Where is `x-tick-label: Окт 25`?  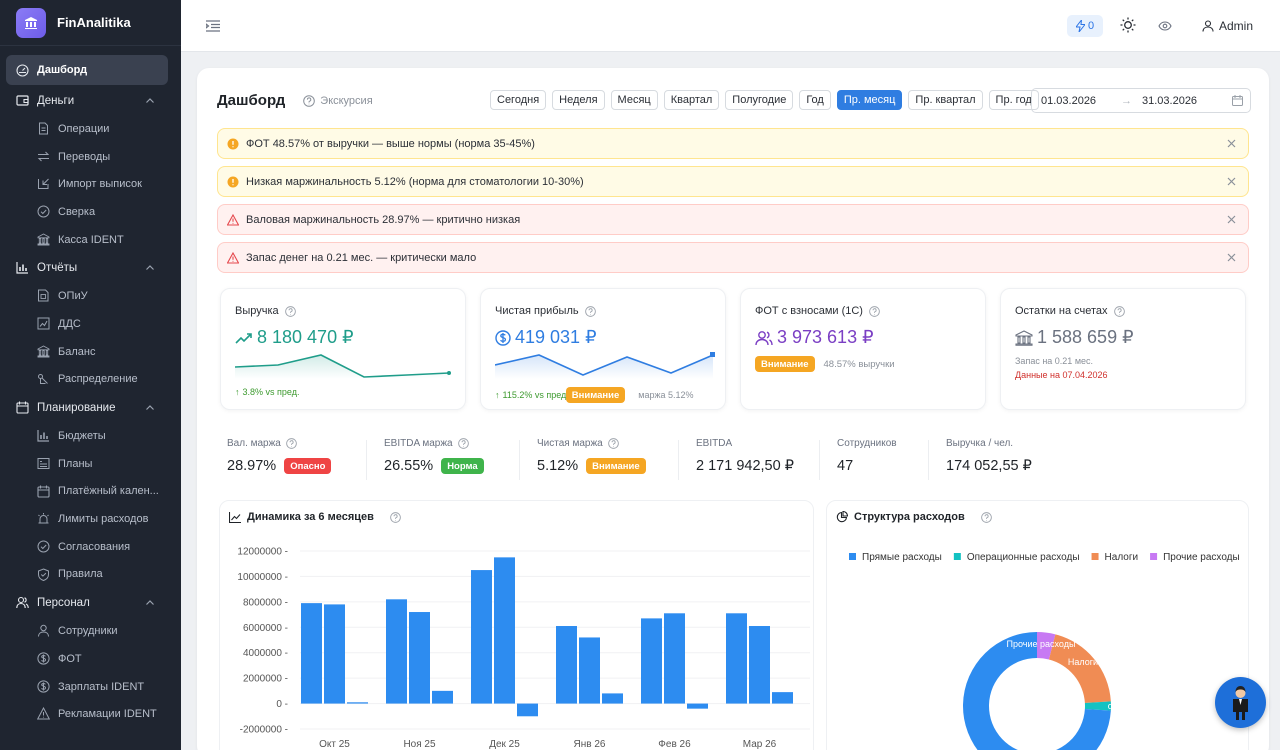 x-tick-label: Окт 25 is located at coordinates (334, 744).